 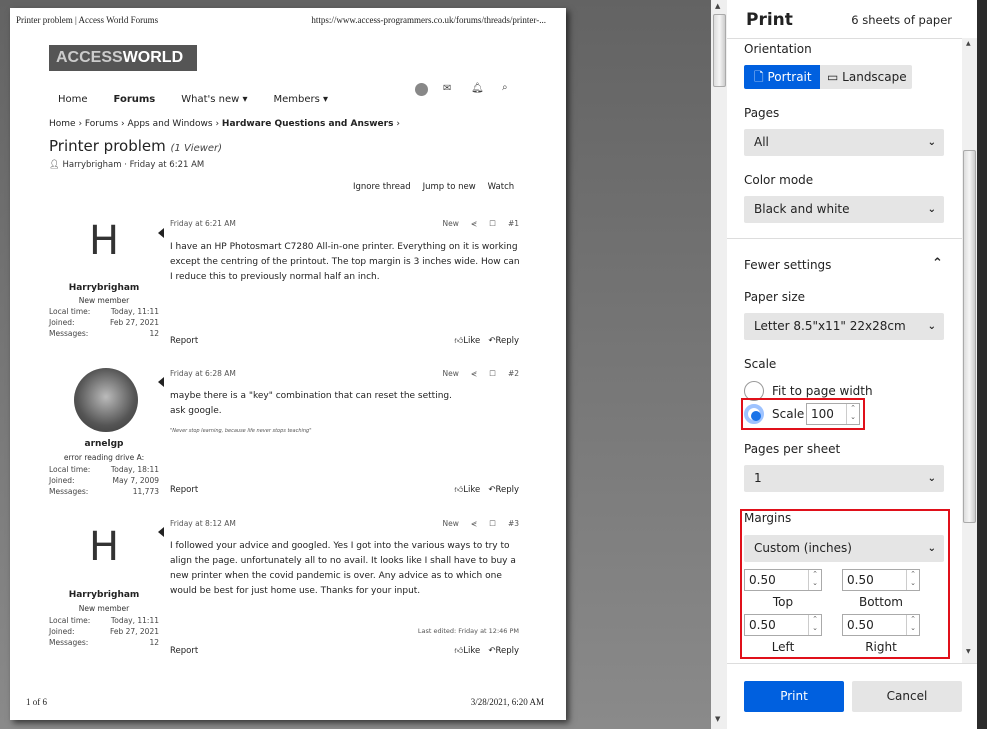 I want to click on site-logo: ACCESSWORLD, so click(x=123, y=58).